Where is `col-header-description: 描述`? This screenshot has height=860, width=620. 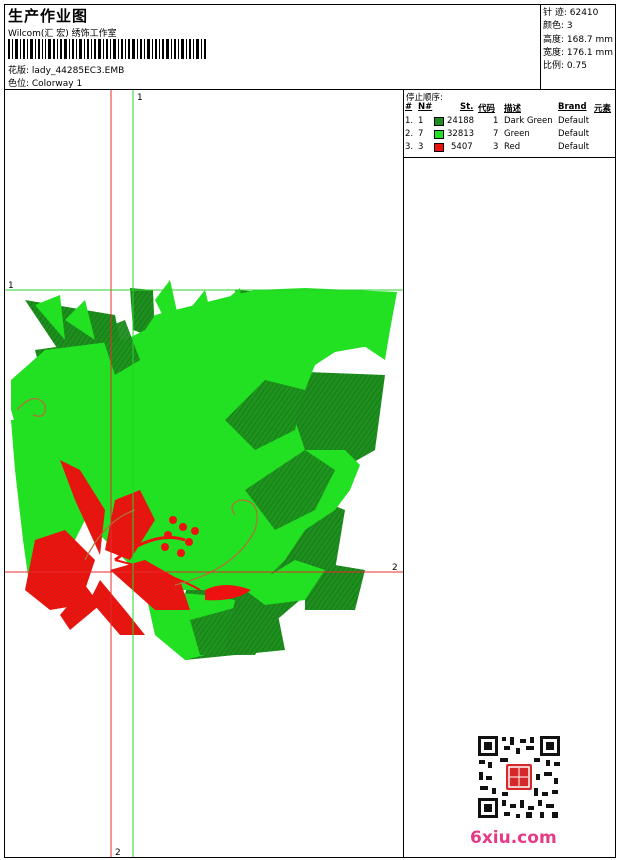
col-header-description: 描述 is located at coordinates (513, 109).